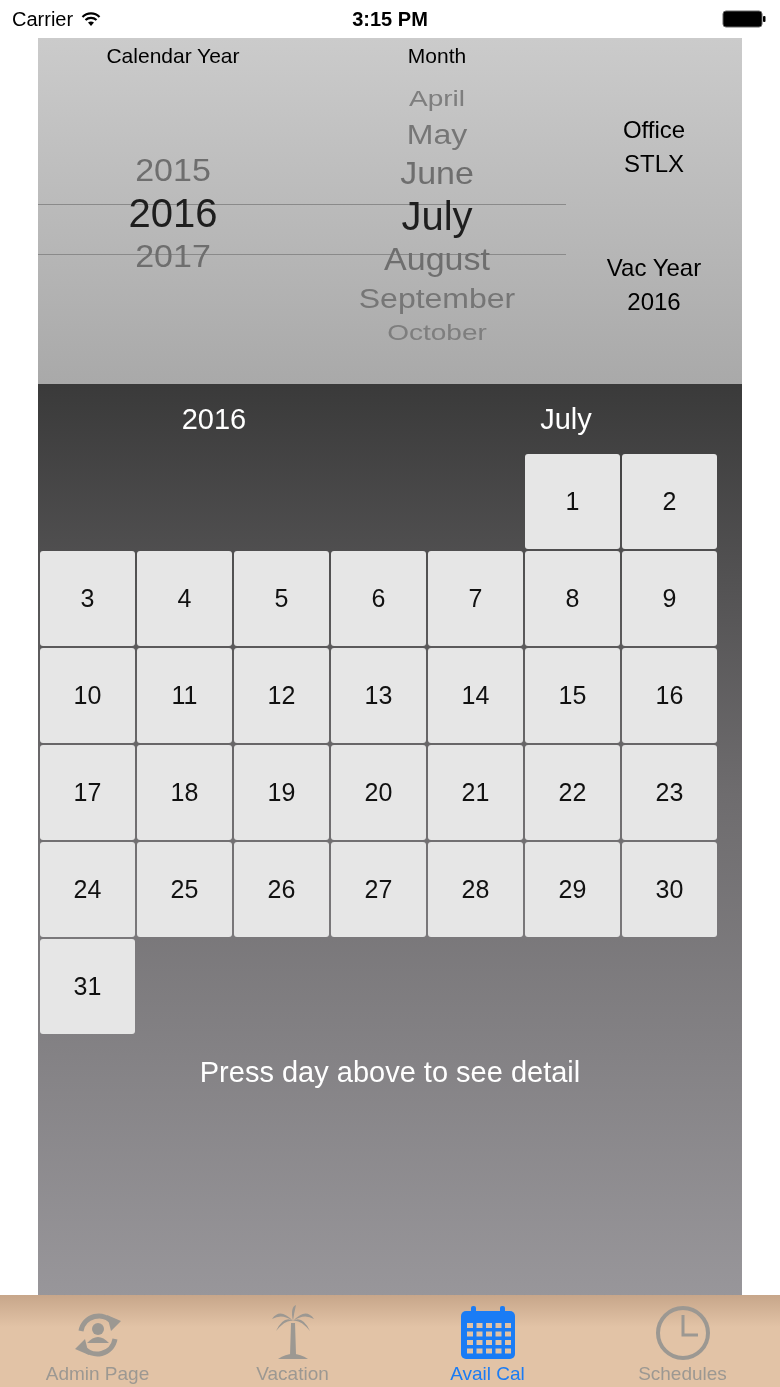 The width and height of the screenshot is (780, 1387). What do you see at coordinates (654, 302) in the screenshot?
I see `vac-year-value: 2016` at bounding box center [654, 302].